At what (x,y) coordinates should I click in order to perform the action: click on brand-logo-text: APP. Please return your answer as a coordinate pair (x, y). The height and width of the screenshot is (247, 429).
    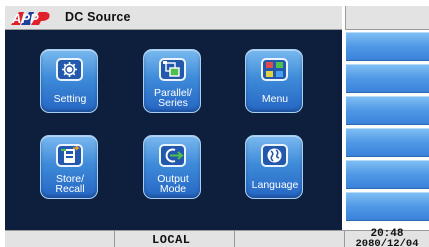
    Looking at the image, I should click on (25, 18).